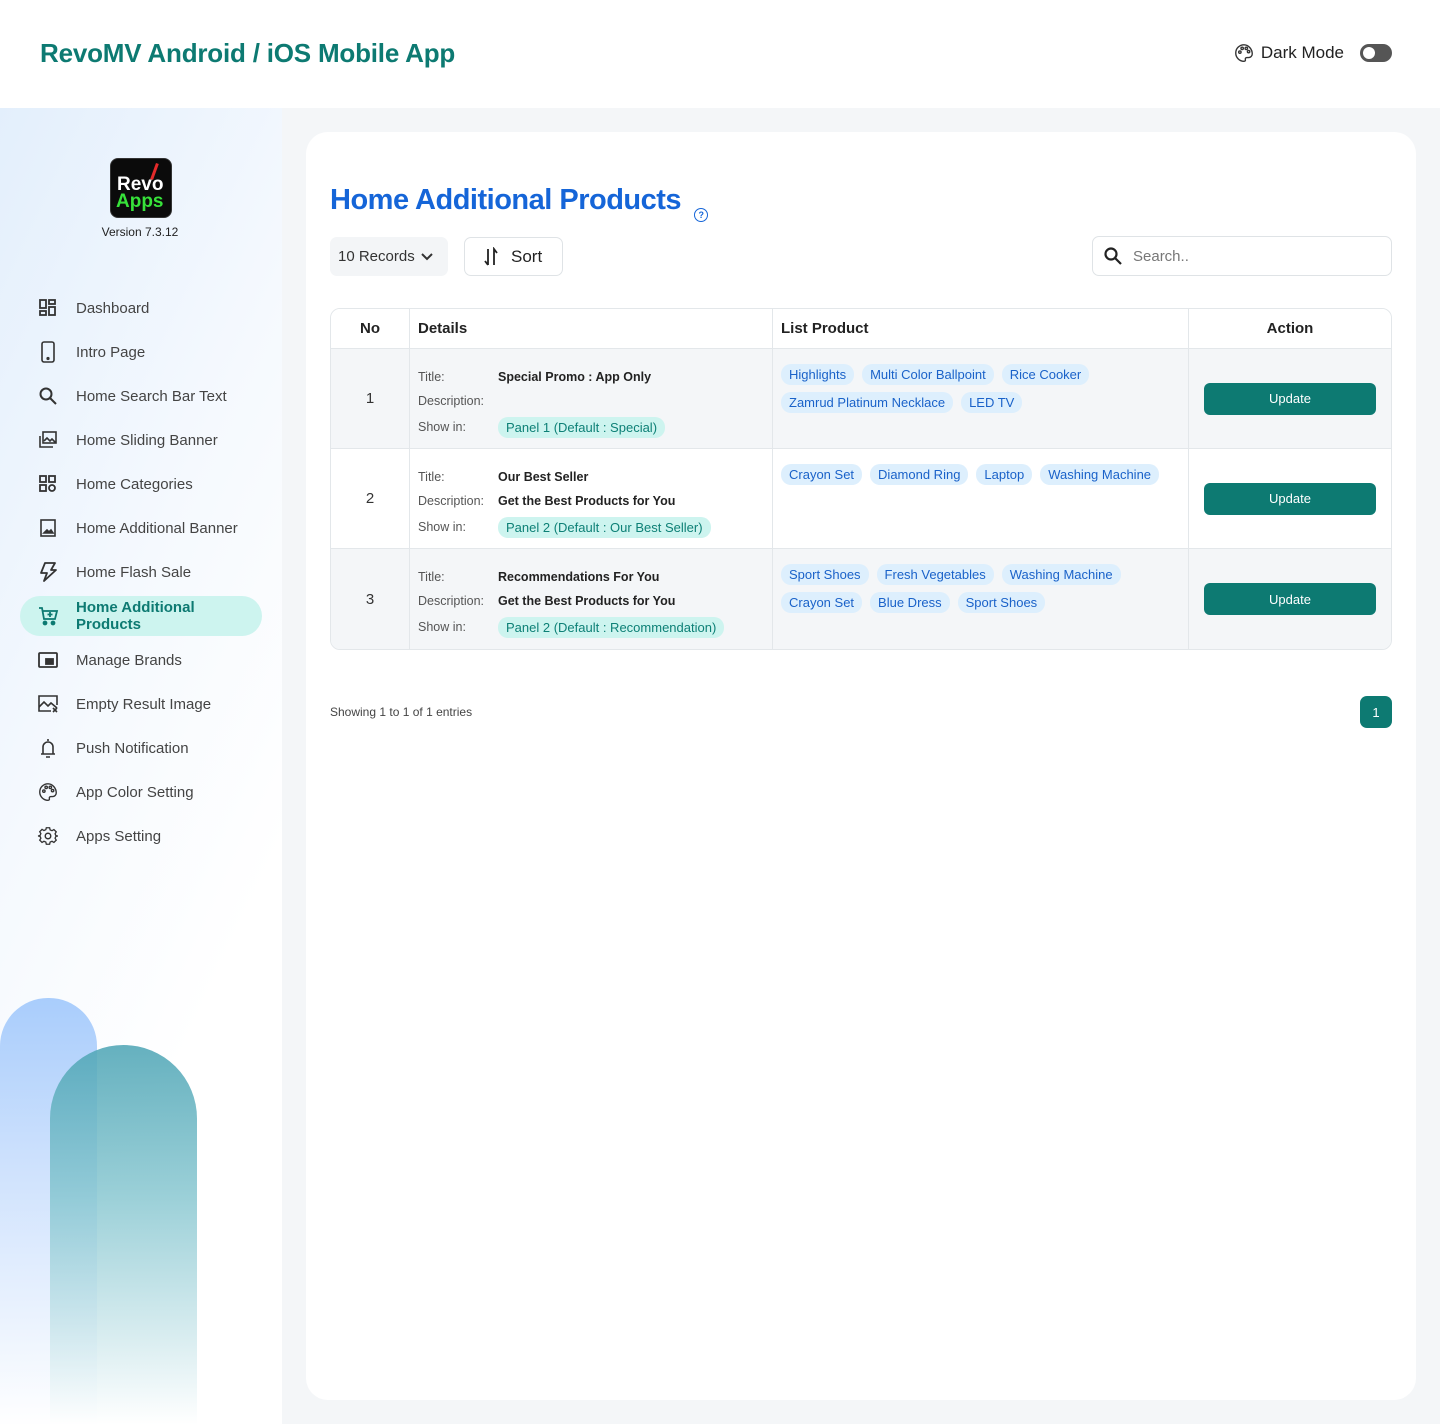  Describe the element at coordinates (141, 792) in the screenshot. I see `sidebar-item-app-color-setting: App Color Setting` at that location.